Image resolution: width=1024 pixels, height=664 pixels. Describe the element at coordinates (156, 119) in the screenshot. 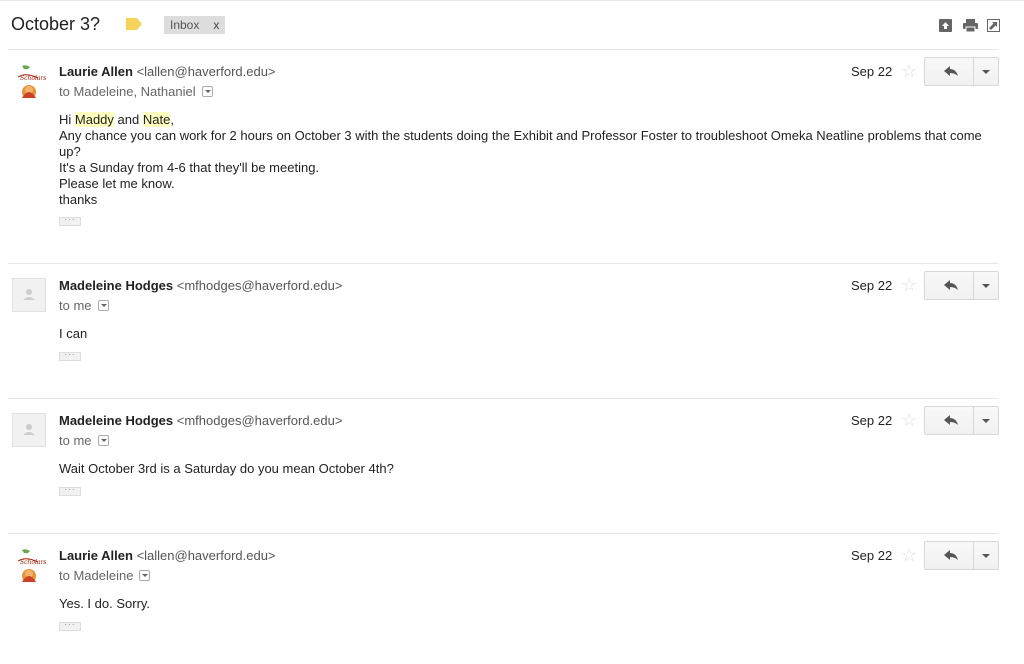

I see `highlighted-name: Nate` at that location.